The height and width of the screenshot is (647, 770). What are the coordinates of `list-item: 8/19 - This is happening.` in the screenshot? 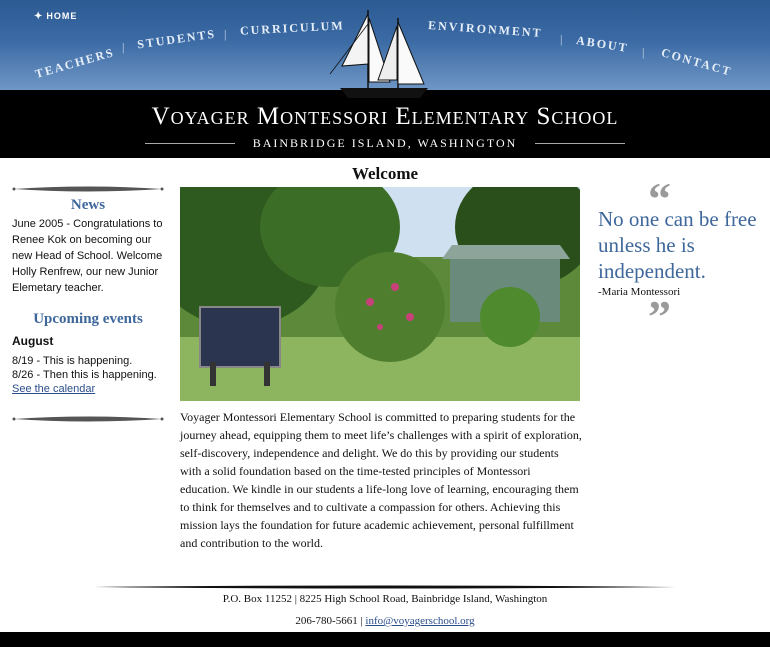 It's located at (88, 361).